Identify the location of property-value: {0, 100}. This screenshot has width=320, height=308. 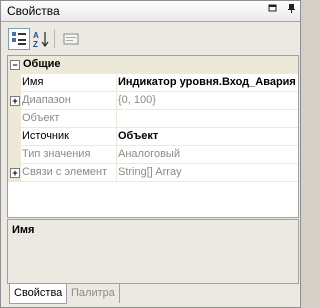
(207, 100).